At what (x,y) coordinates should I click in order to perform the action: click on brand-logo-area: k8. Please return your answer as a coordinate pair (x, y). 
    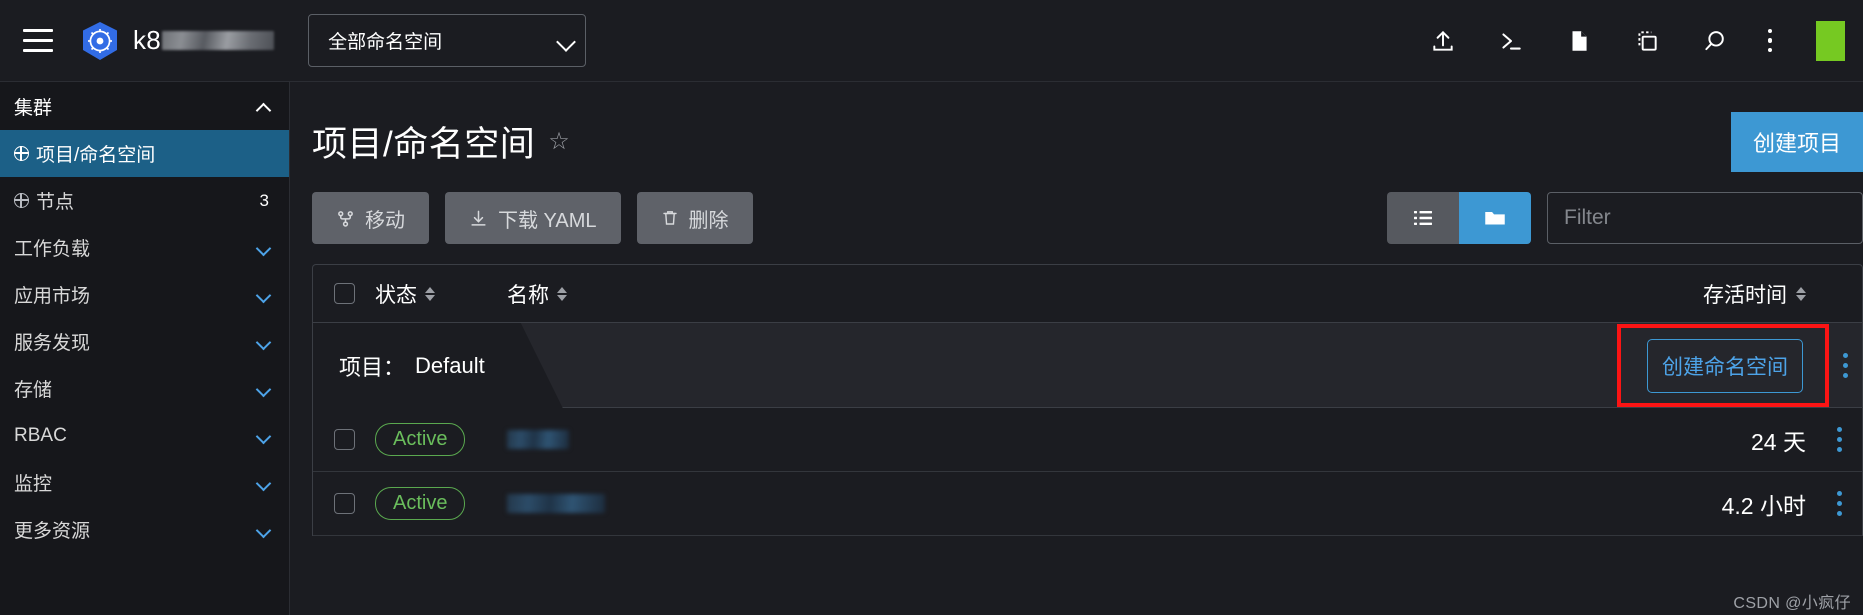
    Looking at the image, I should click on (176, 41).